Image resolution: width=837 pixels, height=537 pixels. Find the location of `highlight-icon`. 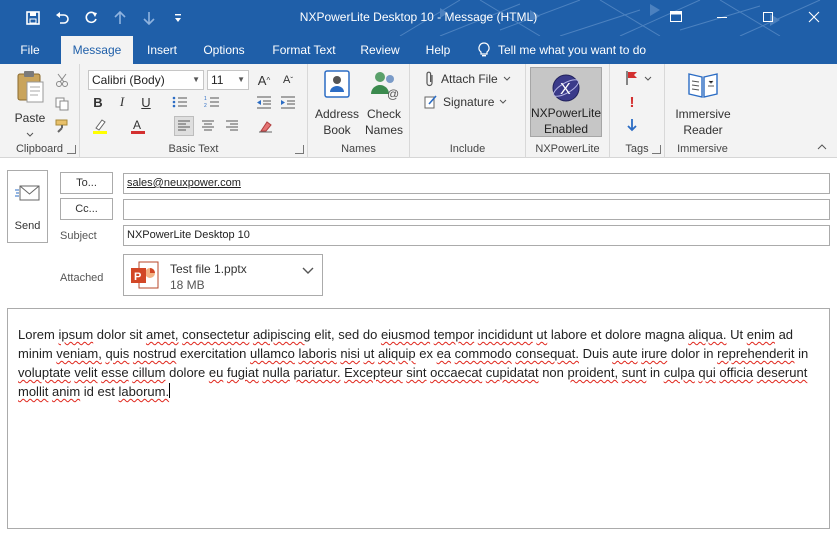

highlight-icon is located at coordinates (100, 126).